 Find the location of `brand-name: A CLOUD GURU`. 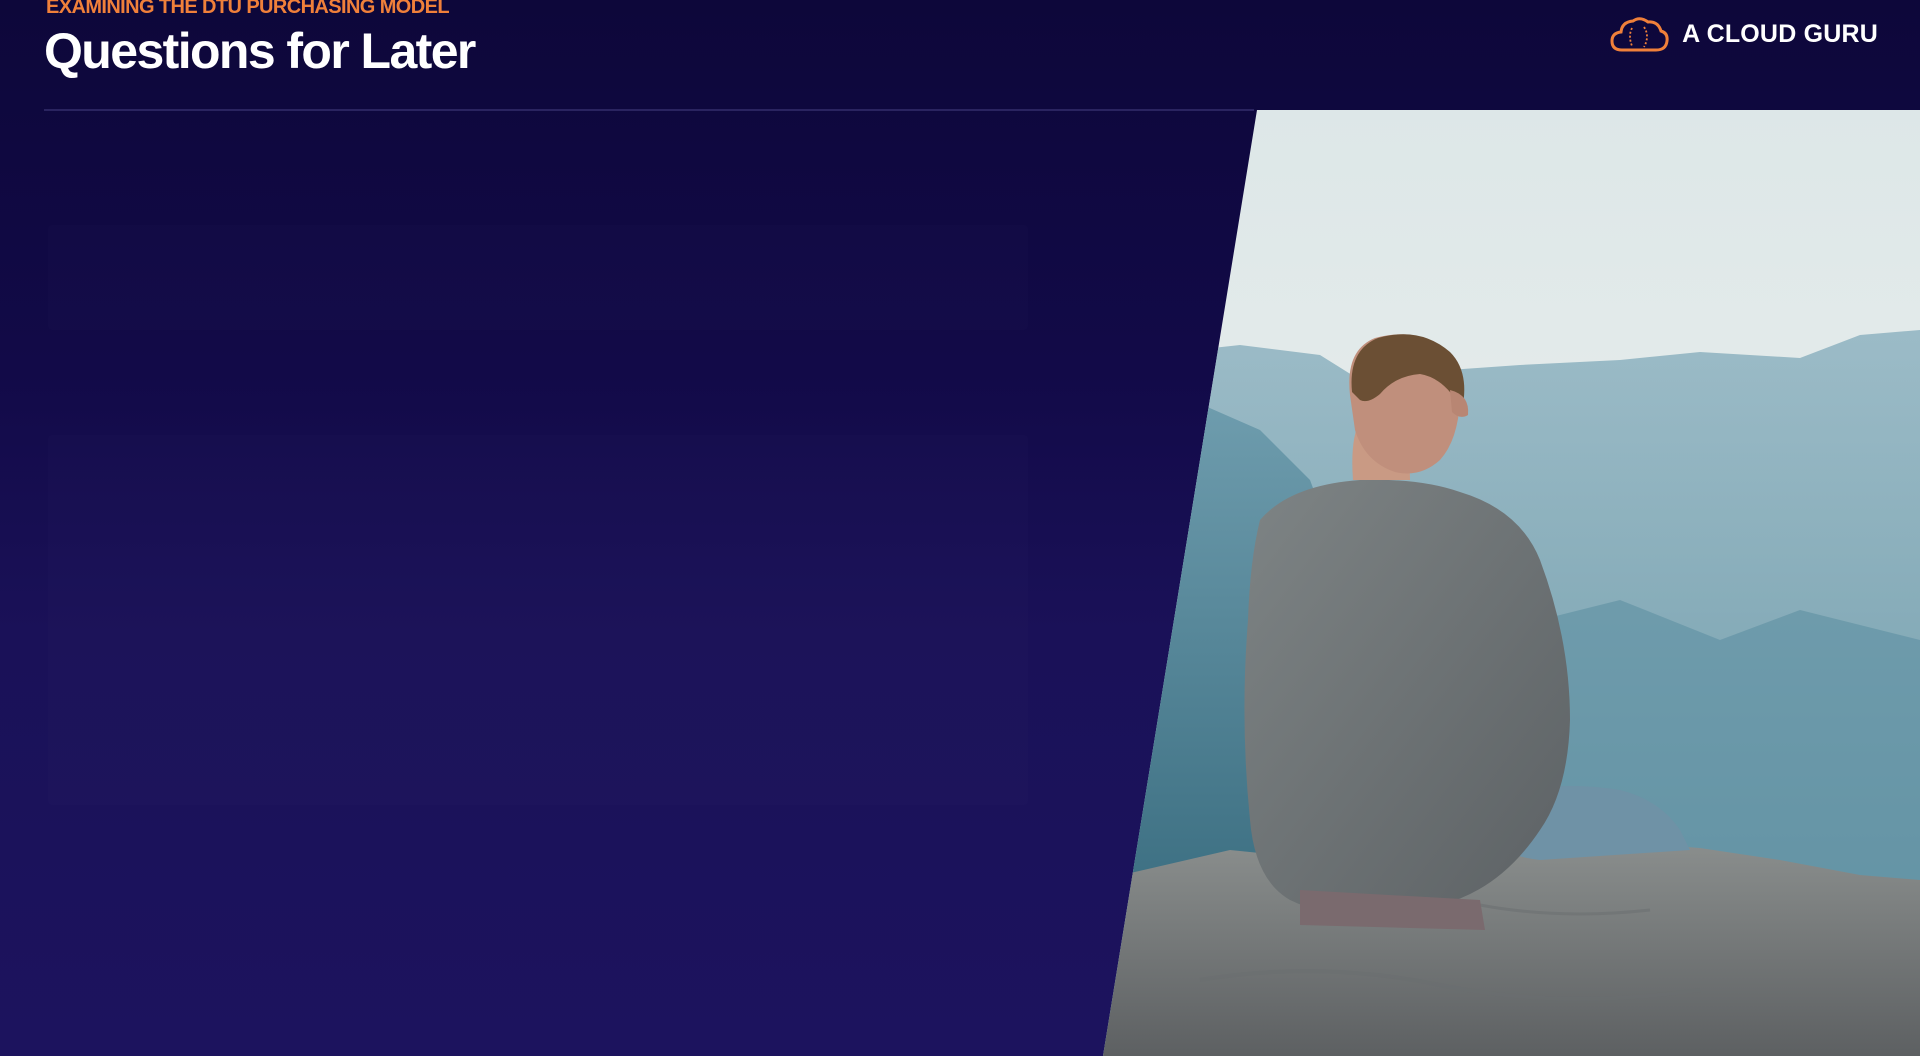

brand-name: A CLOUD GURU is located at coordinates (1780, 33).